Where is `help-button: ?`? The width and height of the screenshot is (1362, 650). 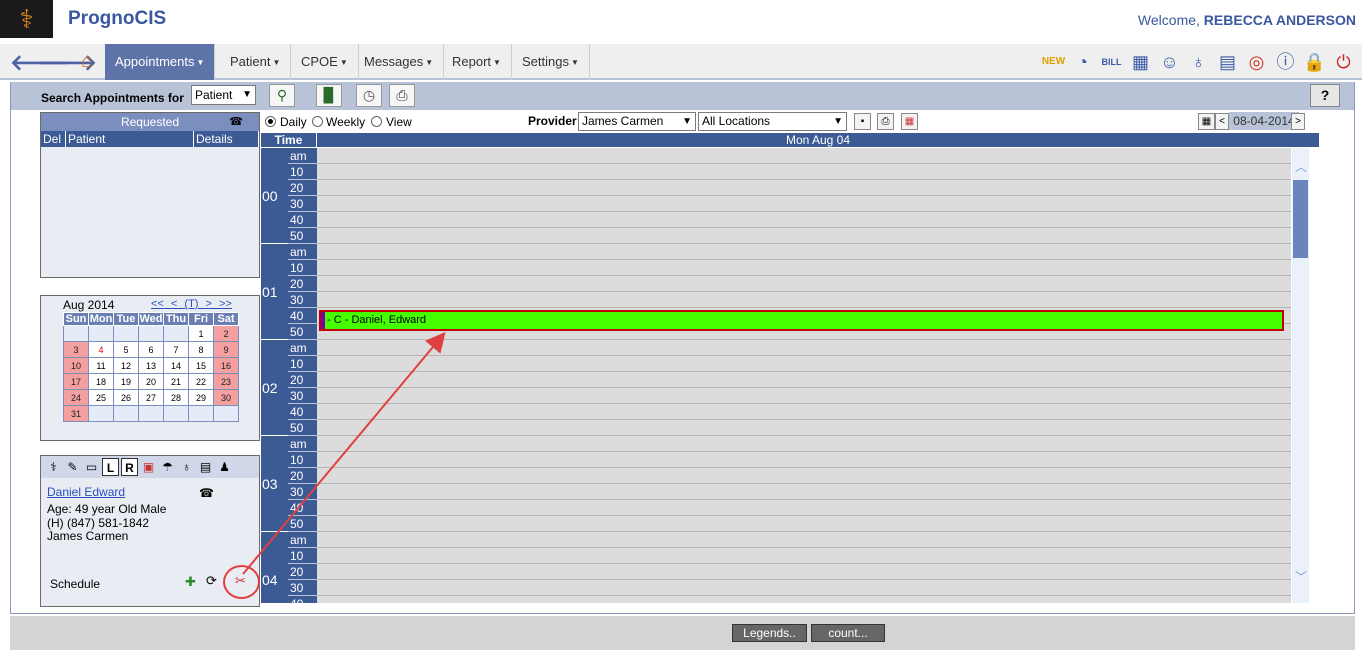
help-button: ? is located at coordinates (1325, 95).